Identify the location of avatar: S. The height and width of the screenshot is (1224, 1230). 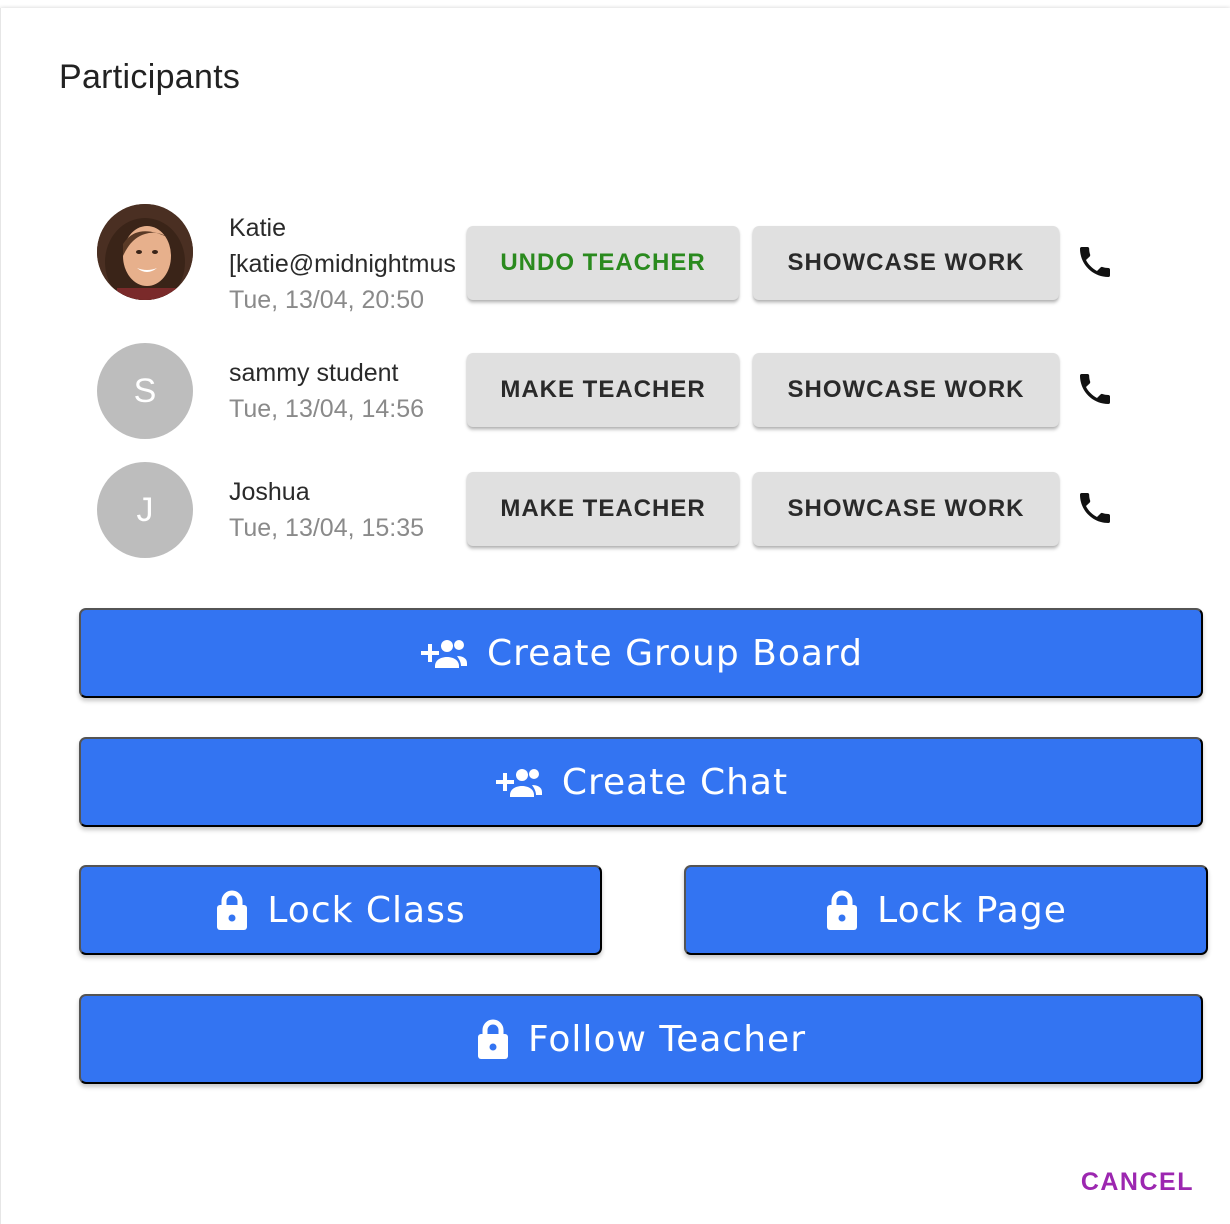
(145, 391).